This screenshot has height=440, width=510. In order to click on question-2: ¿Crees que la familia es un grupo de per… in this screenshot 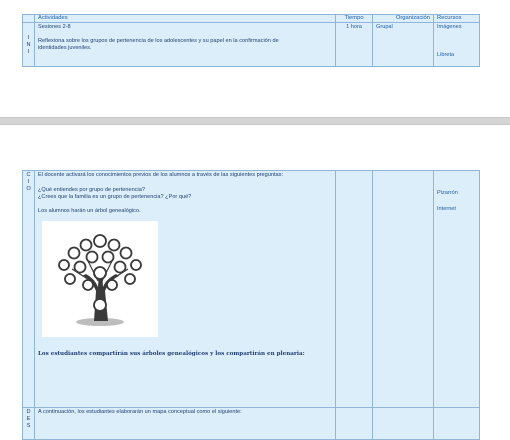, I will do `click(115, 197)`.